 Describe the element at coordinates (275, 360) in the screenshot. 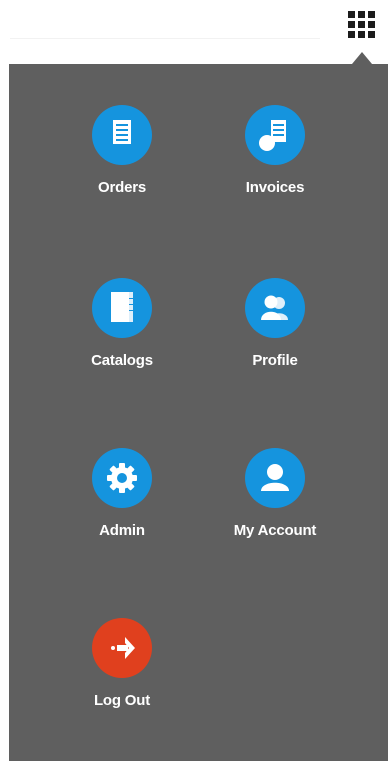

I see `profile-label: Profile` at that location.